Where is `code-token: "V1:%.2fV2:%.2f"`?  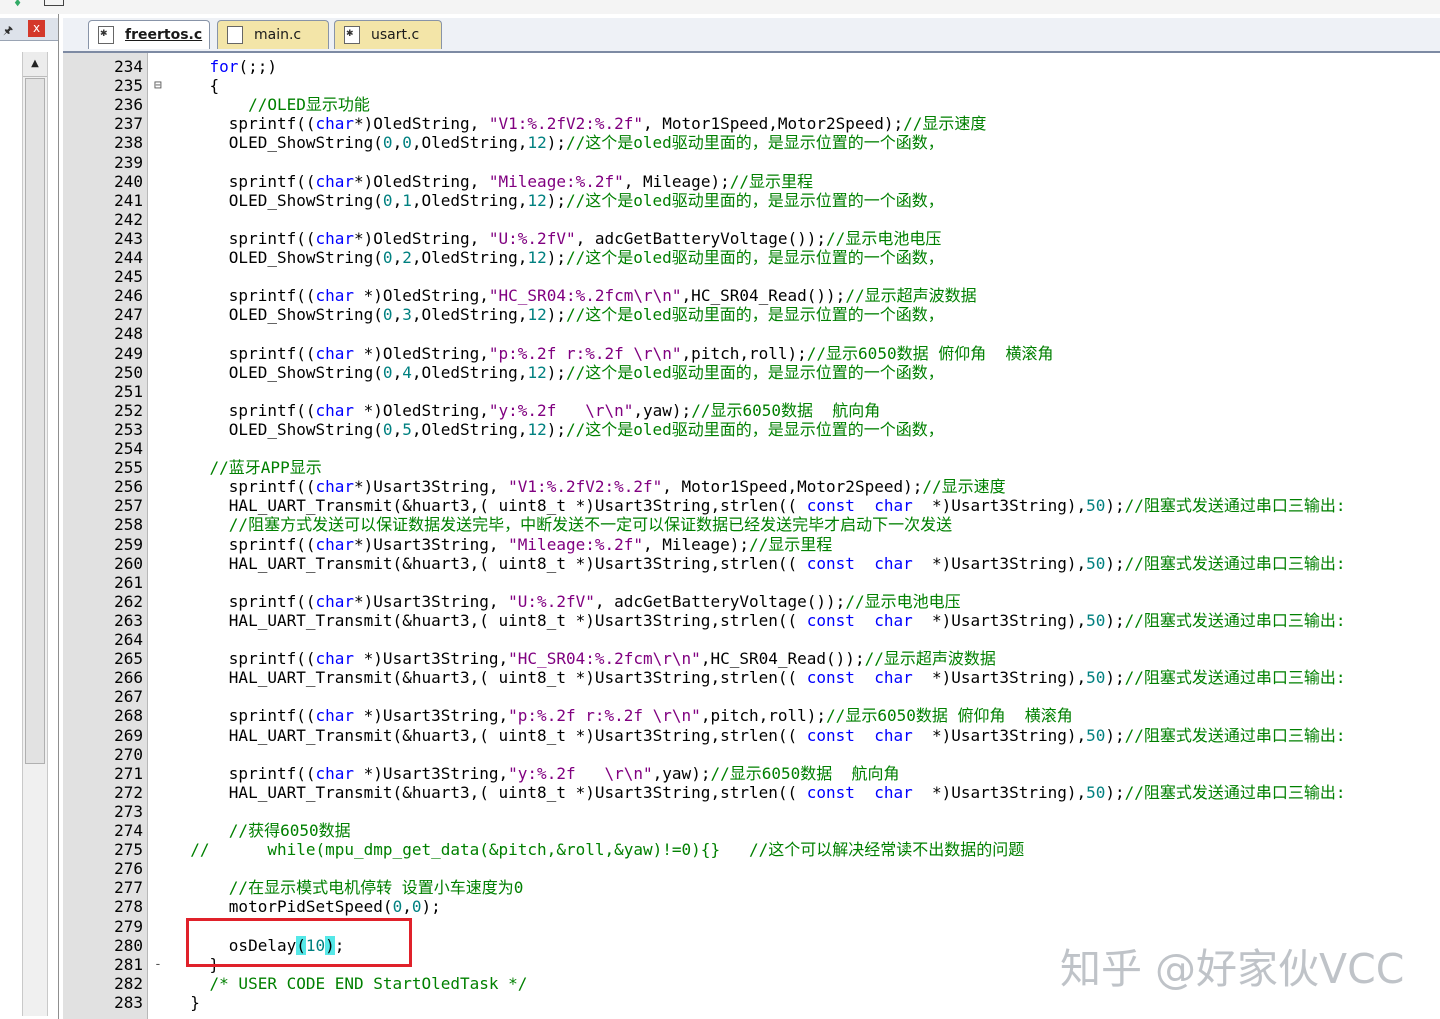
code-token: "V1:%.2fV2:%.2f" is located at coordinates (566, 123).